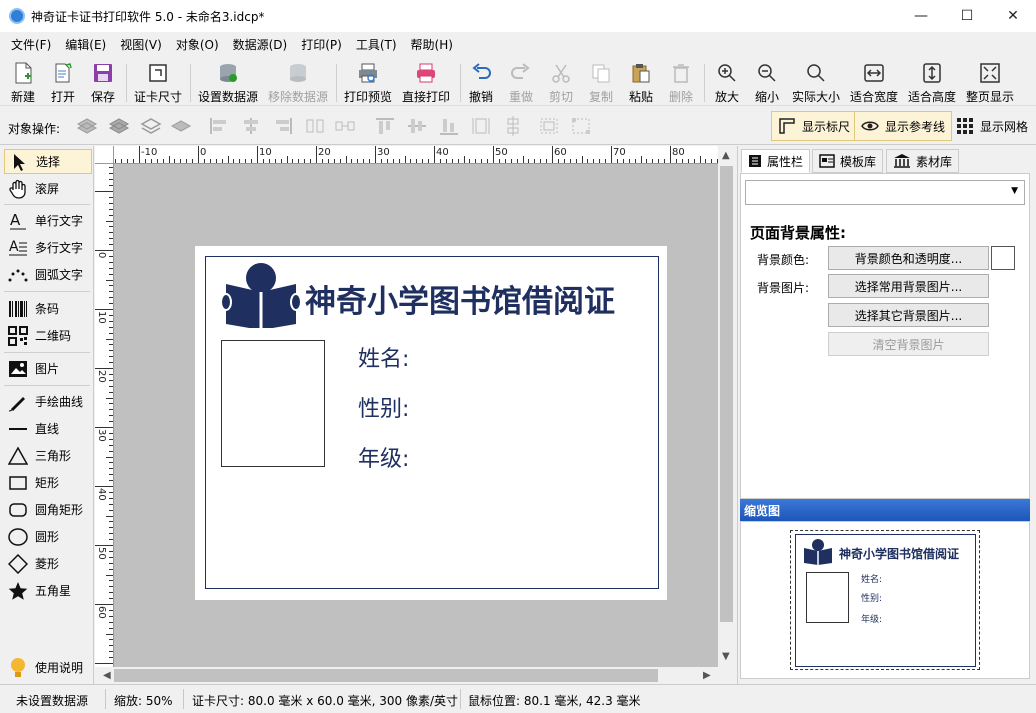  What do you see at coordinates (1013, 16) in the screenshot?
I see `close-button: ✕` at bounding box center [1013, 16].